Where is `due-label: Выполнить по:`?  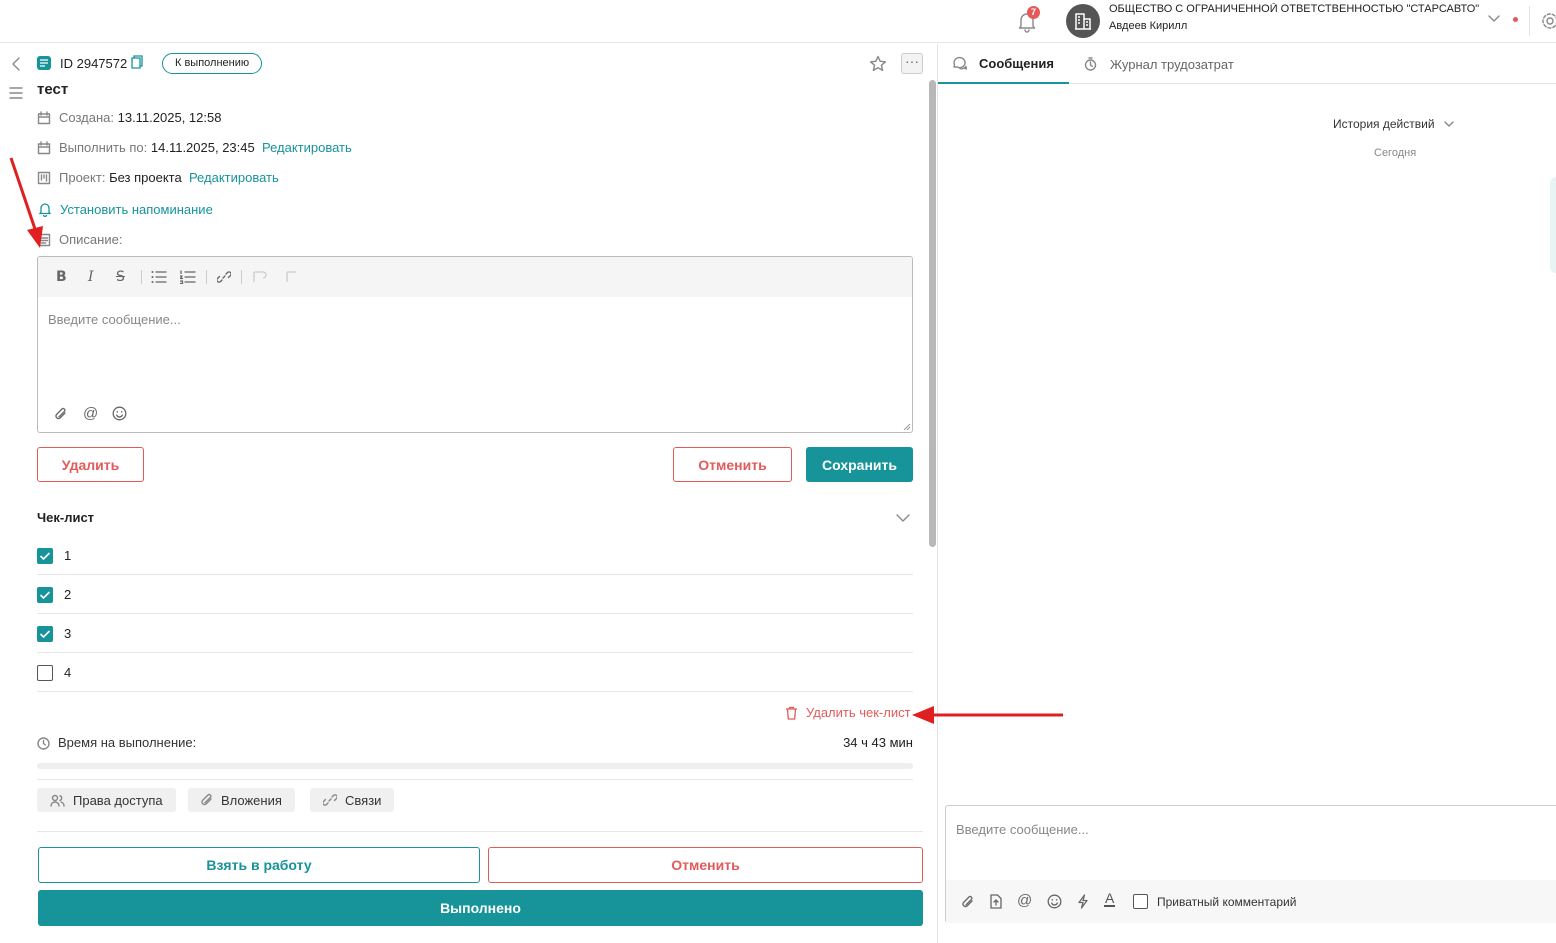
due-label: Выполнить по: is located at coordinates (103, 147).